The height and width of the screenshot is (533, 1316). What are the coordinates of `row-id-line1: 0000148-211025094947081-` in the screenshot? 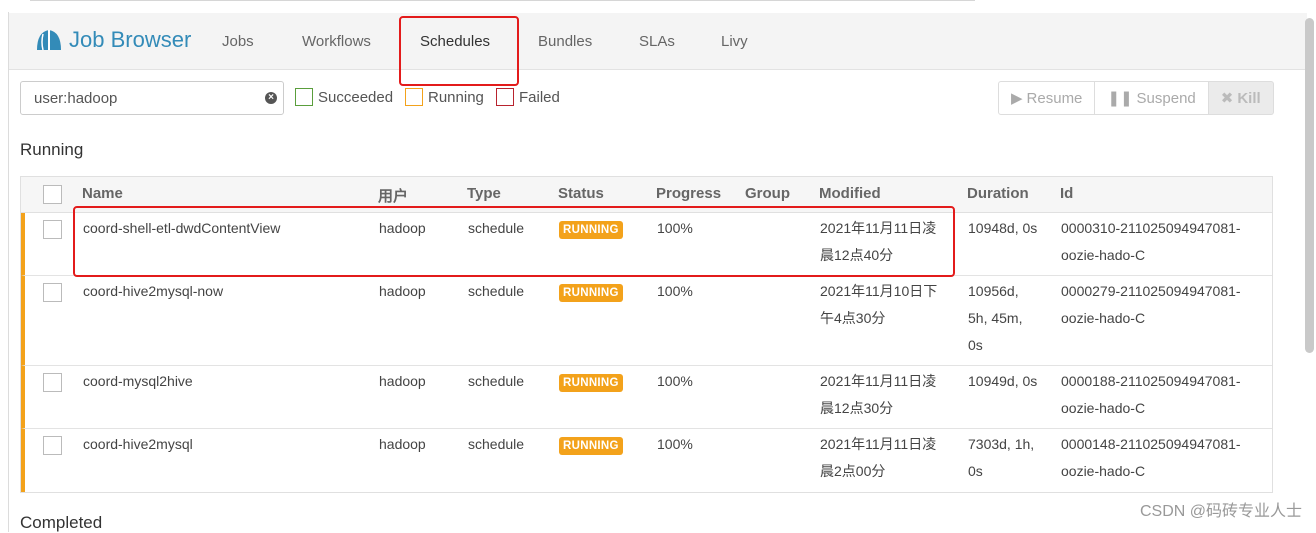 It's located at (1151, 444).